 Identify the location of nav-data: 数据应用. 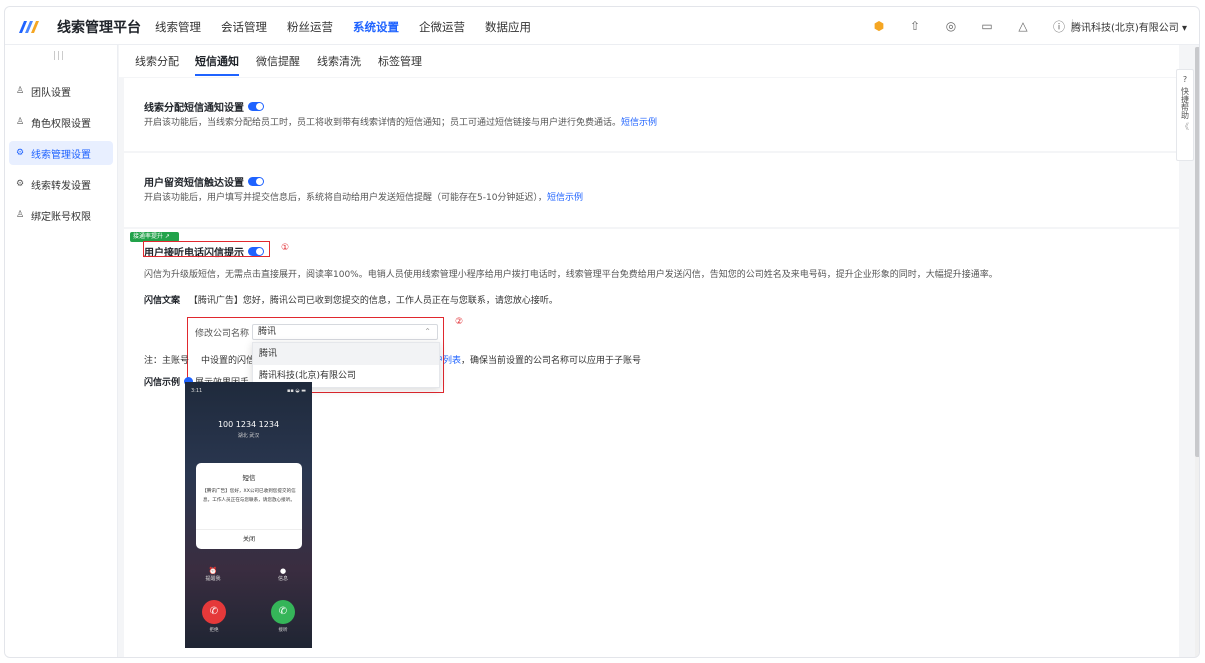
(508, 27).